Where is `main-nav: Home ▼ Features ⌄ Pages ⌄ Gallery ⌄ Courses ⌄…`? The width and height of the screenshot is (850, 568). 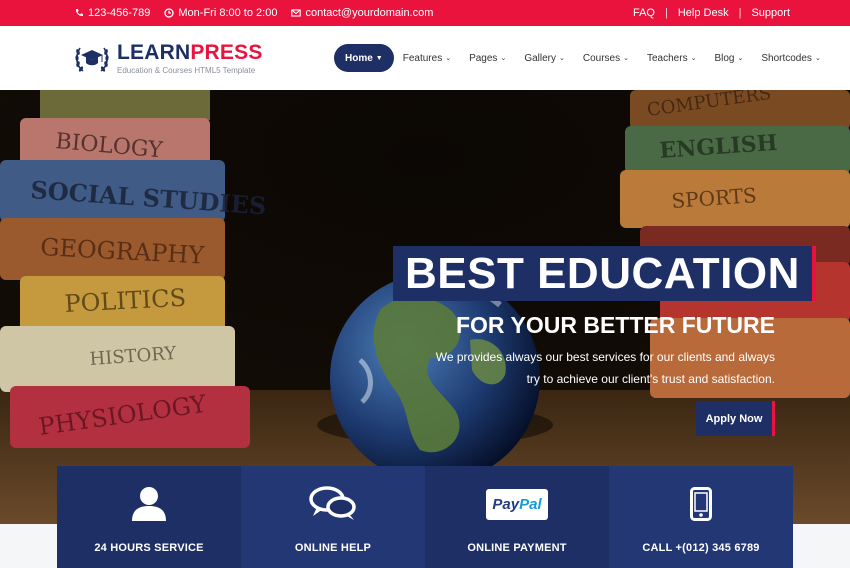 main-nav: Home ▼ Features ⌄ Pages ⌄ Gallery ⌄ Courses ⌄… is located at coordinates (582, 58).